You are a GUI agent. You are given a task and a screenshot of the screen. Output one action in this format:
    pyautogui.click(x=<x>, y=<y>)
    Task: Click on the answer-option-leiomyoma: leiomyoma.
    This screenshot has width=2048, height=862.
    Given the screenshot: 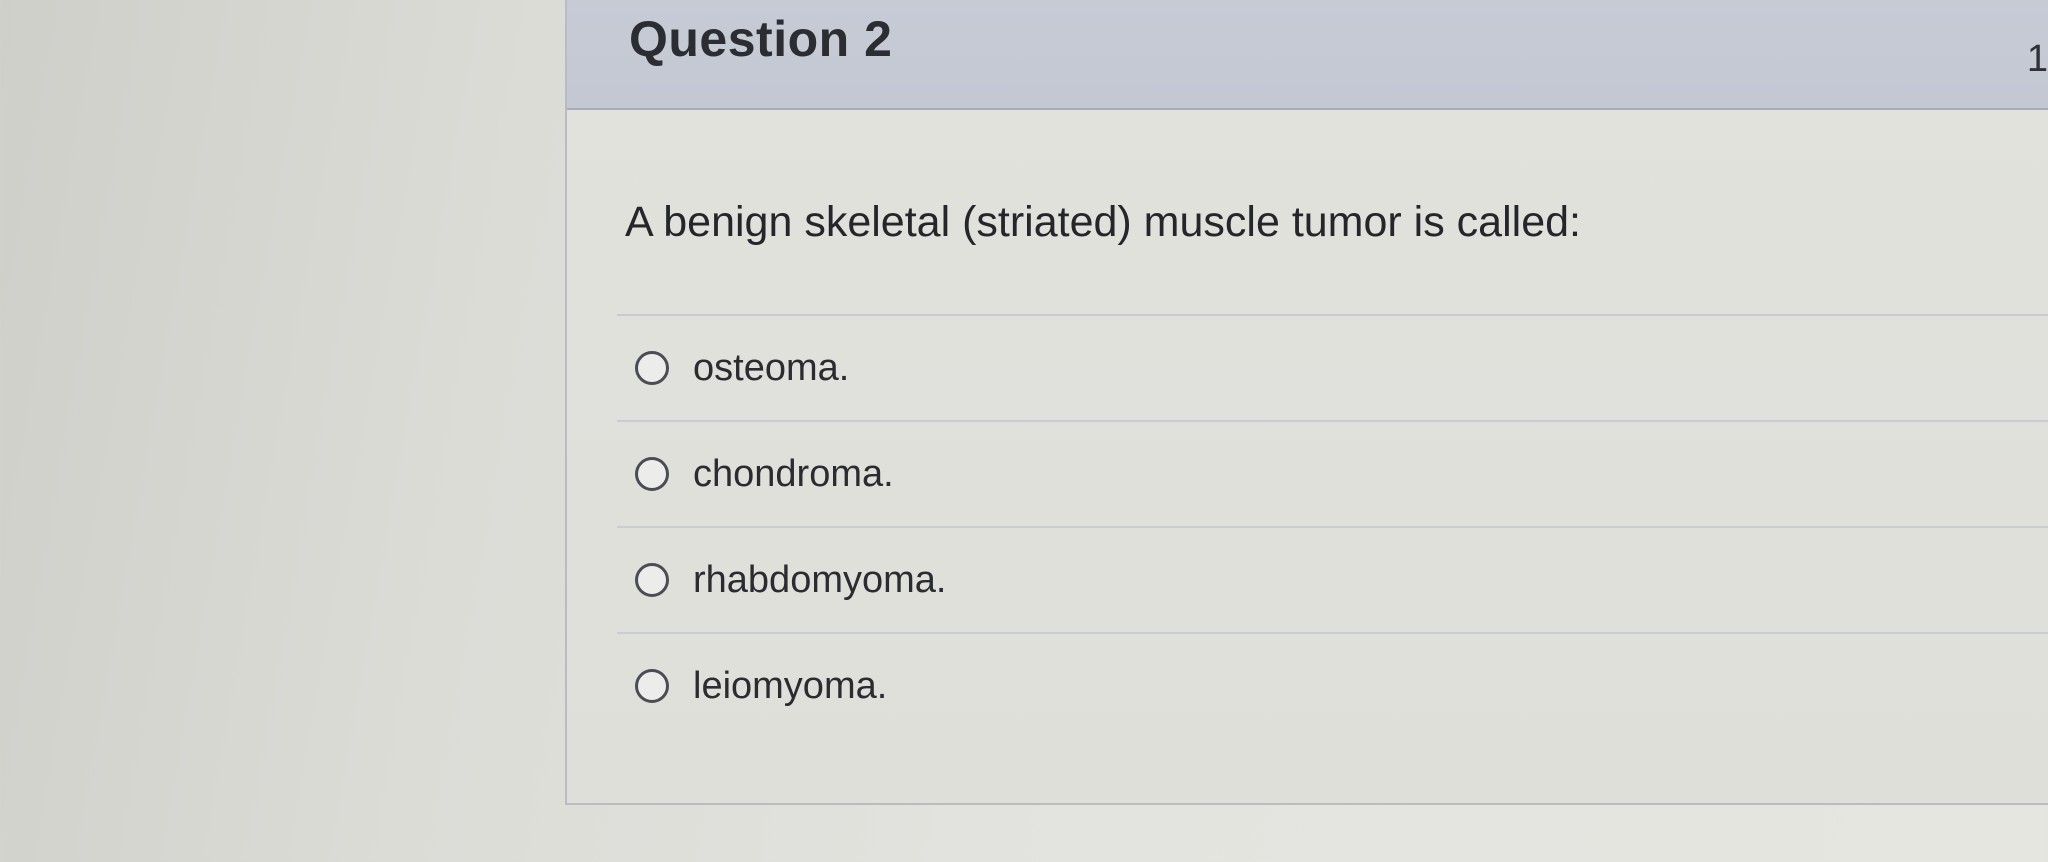 What is the action you would take?
    pyautogui.click(x=1332, y=685)
    